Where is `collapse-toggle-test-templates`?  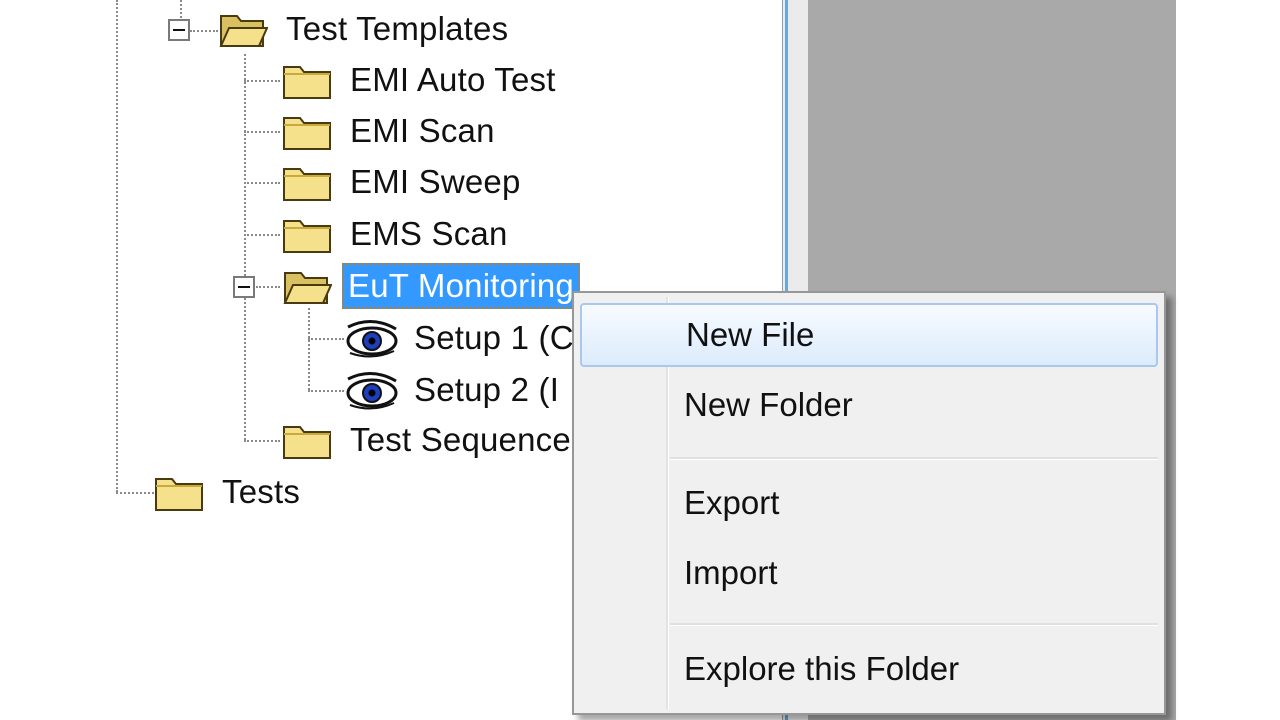 collapse-toggle-test-templates is located at coordinates (179, 30).